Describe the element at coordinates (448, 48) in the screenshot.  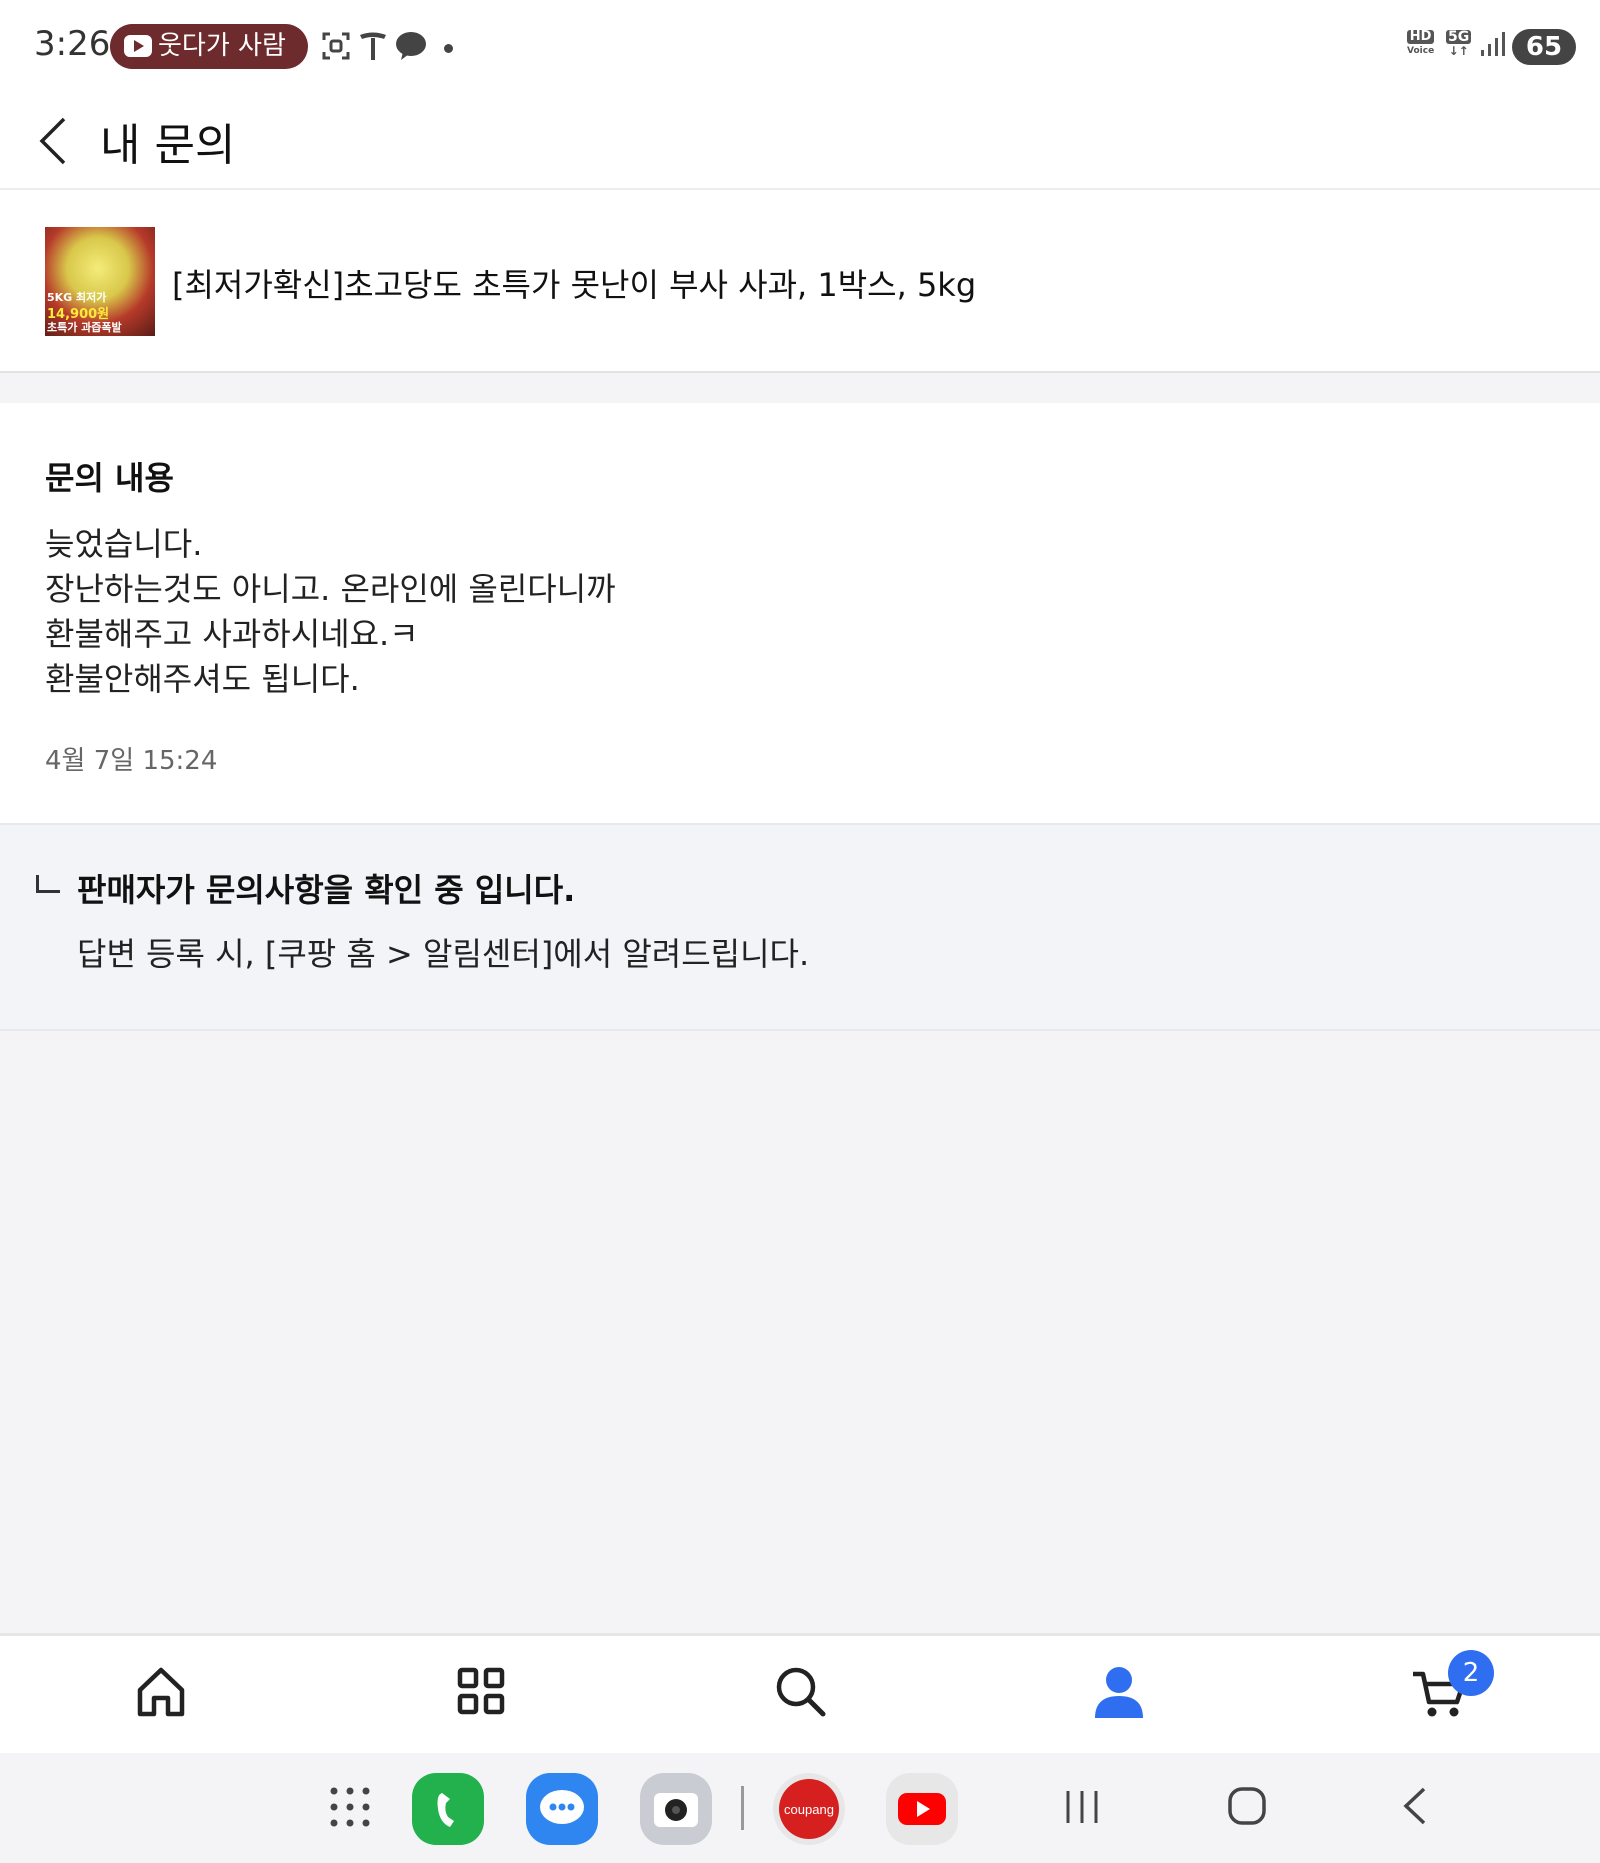
I see `more-notifications-dot` at that location.